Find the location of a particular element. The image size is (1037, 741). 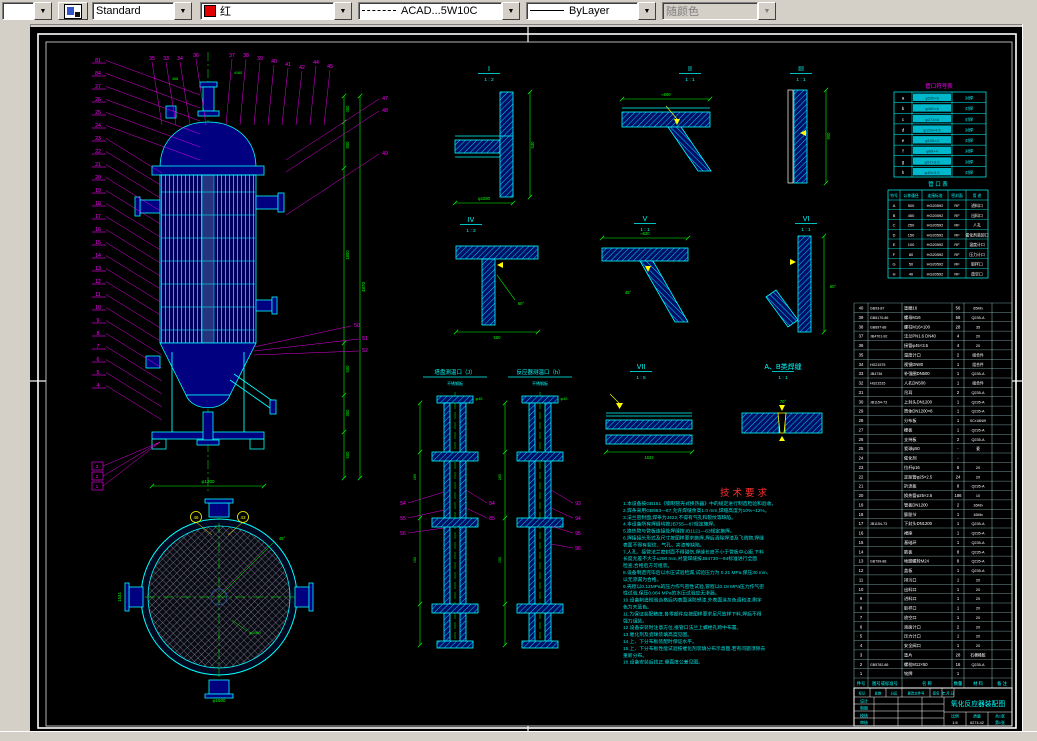

text-shape: VI is located at coordinates (806, 219).